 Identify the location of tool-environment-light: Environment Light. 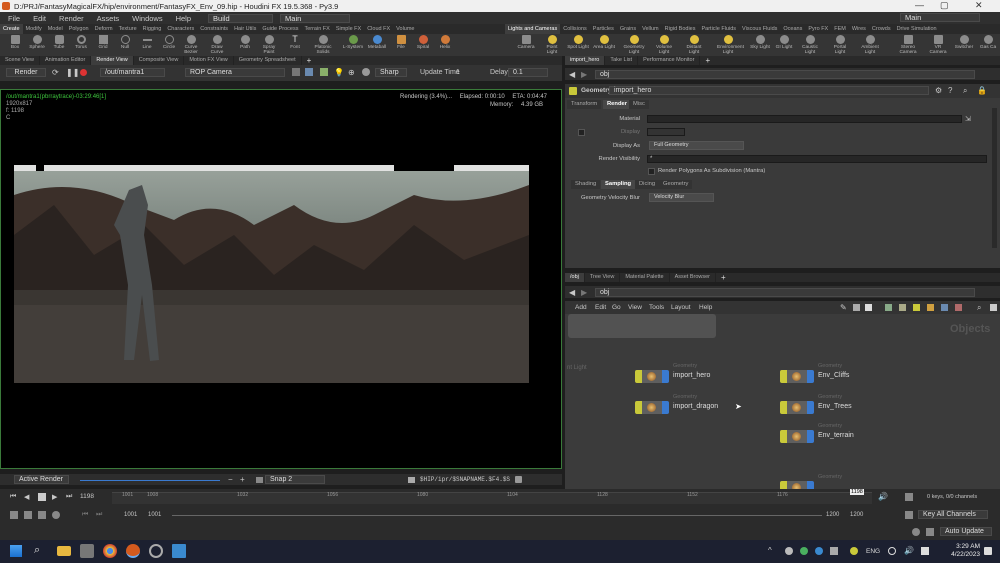
(730, 45).